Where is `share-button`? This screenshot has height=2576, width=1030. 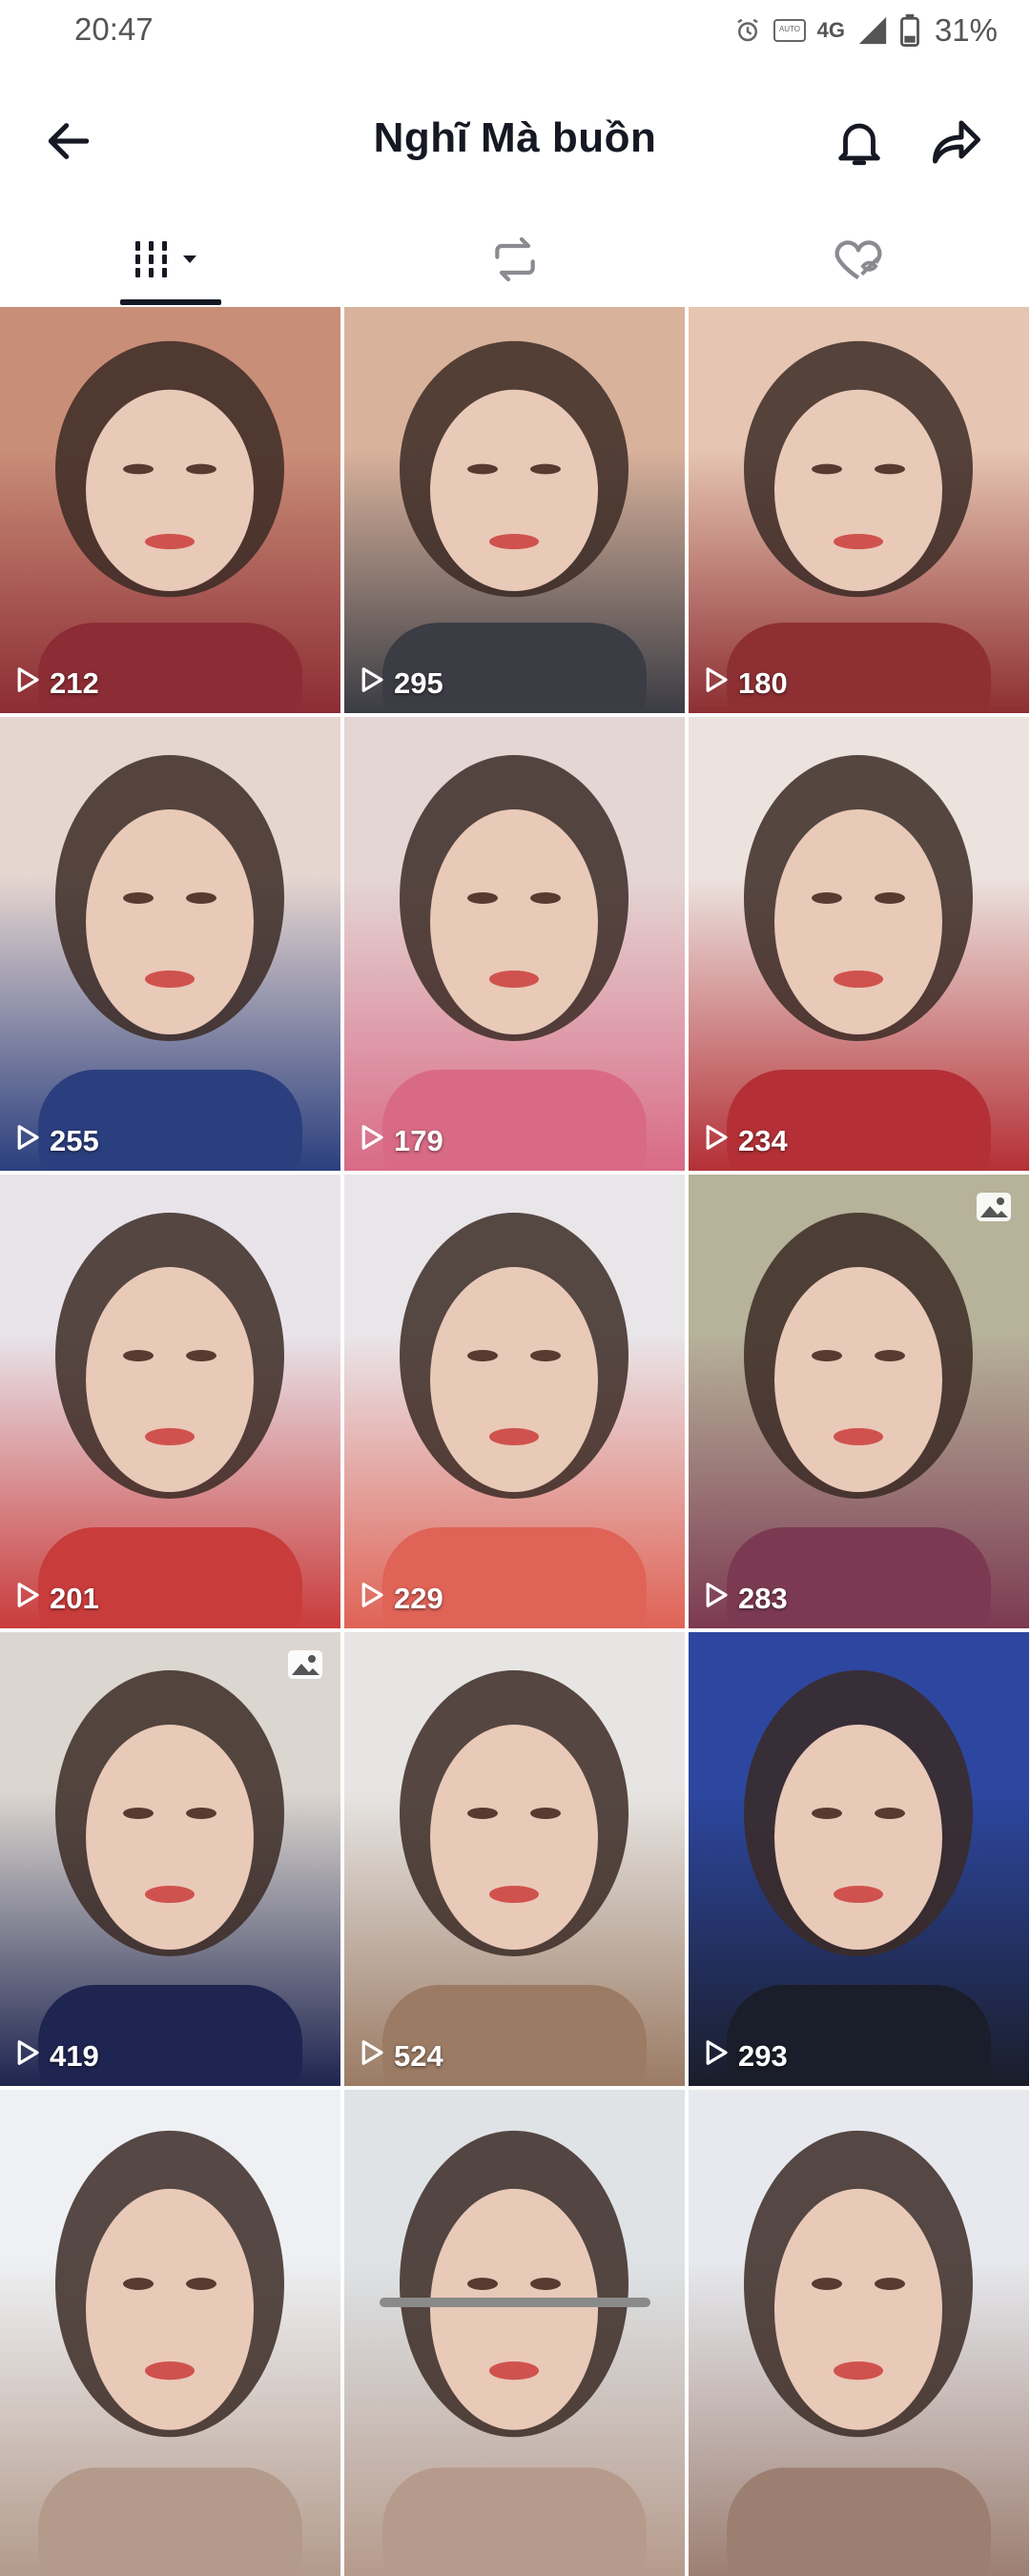
share-button is located at coordinates (956, 142).